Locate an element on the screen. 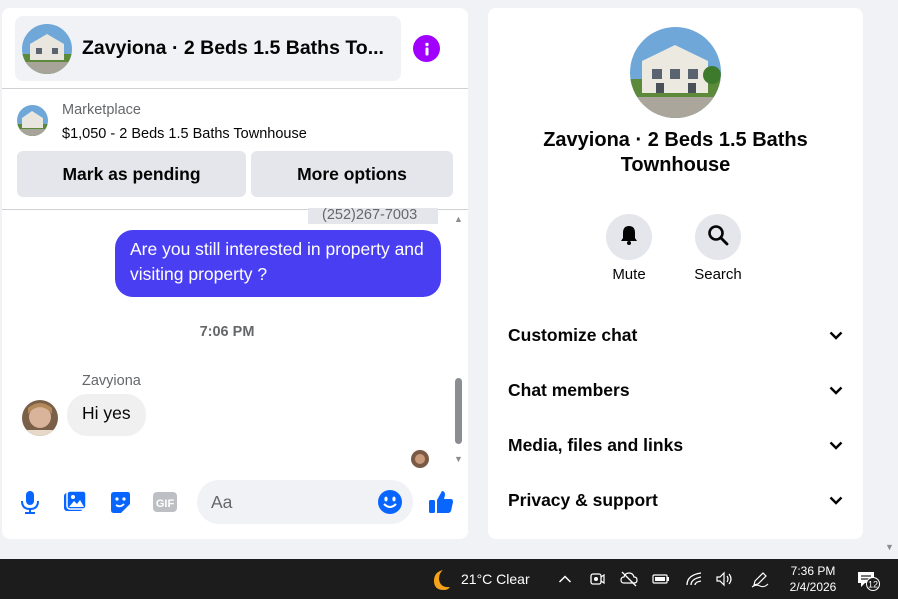  search-button is located at coordinates (718, 237).